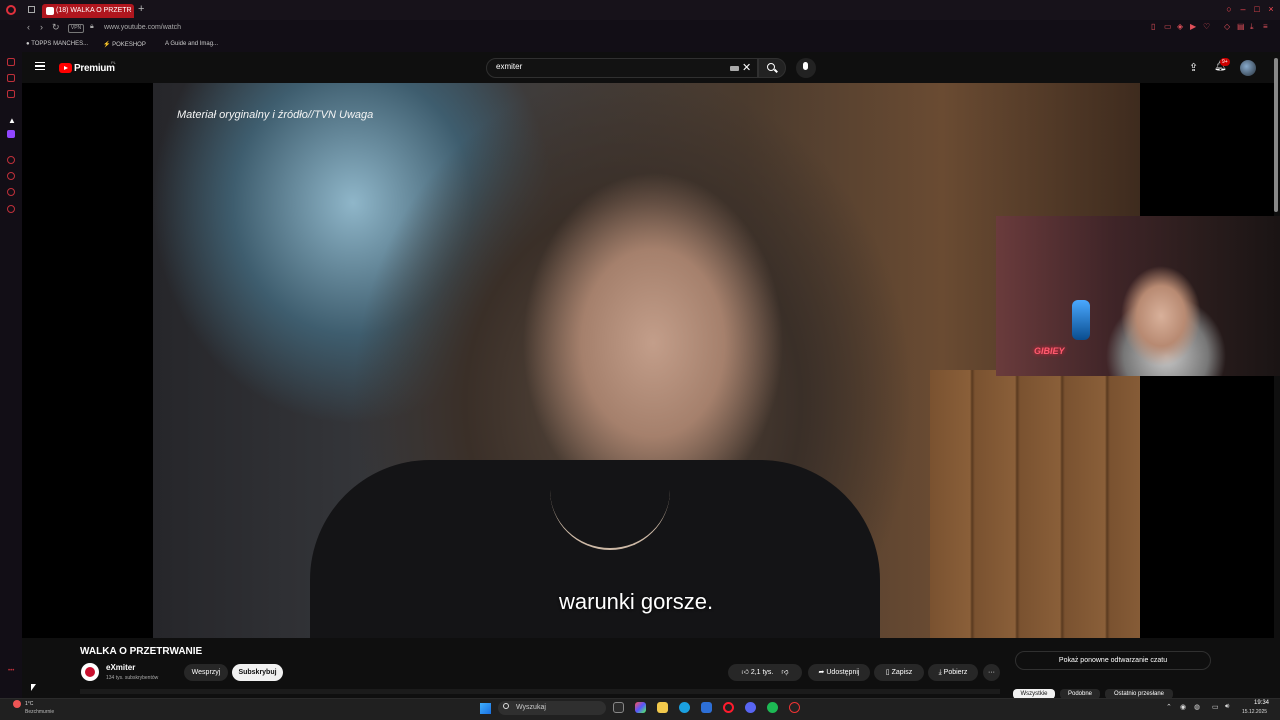 The width and height of the screenshot is (1280, 720). Describe the element at coordinates (65, 68) in the screenshot. I see `youtube-logo-icon` at that location.